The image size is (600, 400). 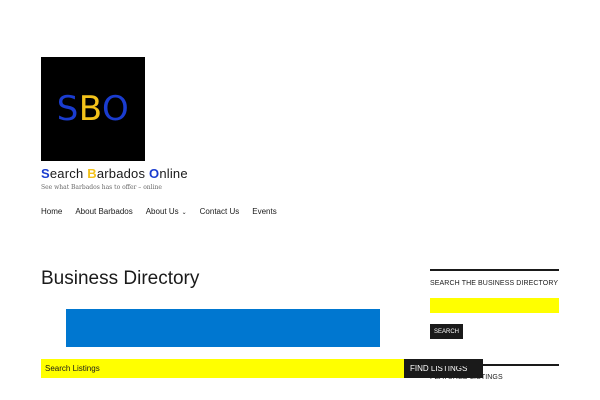 What do you see at coordinates (466, 377) in the screenshot?
I see `featured-listings-title: FEATURED LISTINGS` at bounding box center [466, 377].